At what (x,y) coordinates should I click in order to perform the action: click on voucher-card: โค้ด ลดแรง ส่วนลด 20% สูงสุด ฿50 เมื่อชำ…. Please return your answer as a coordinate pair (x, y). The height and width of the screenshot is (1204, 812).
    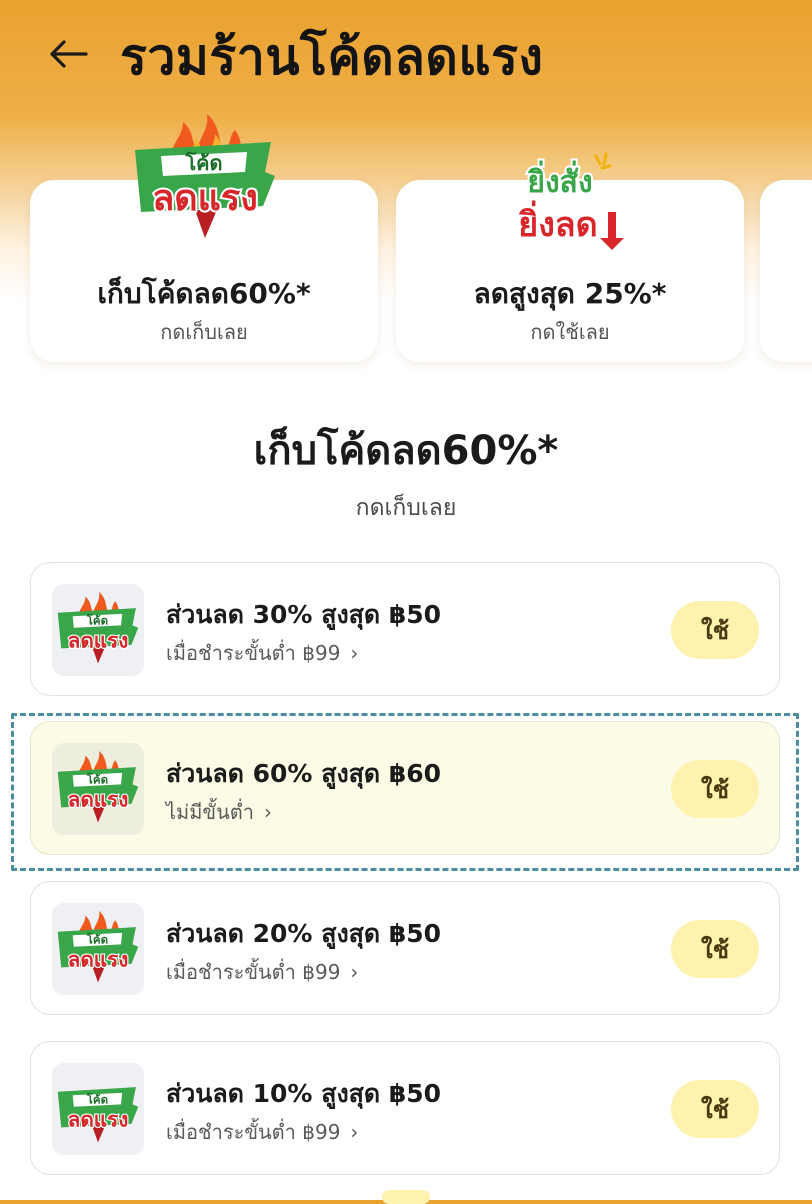
    Looking at the image, I should click on (405, 948).